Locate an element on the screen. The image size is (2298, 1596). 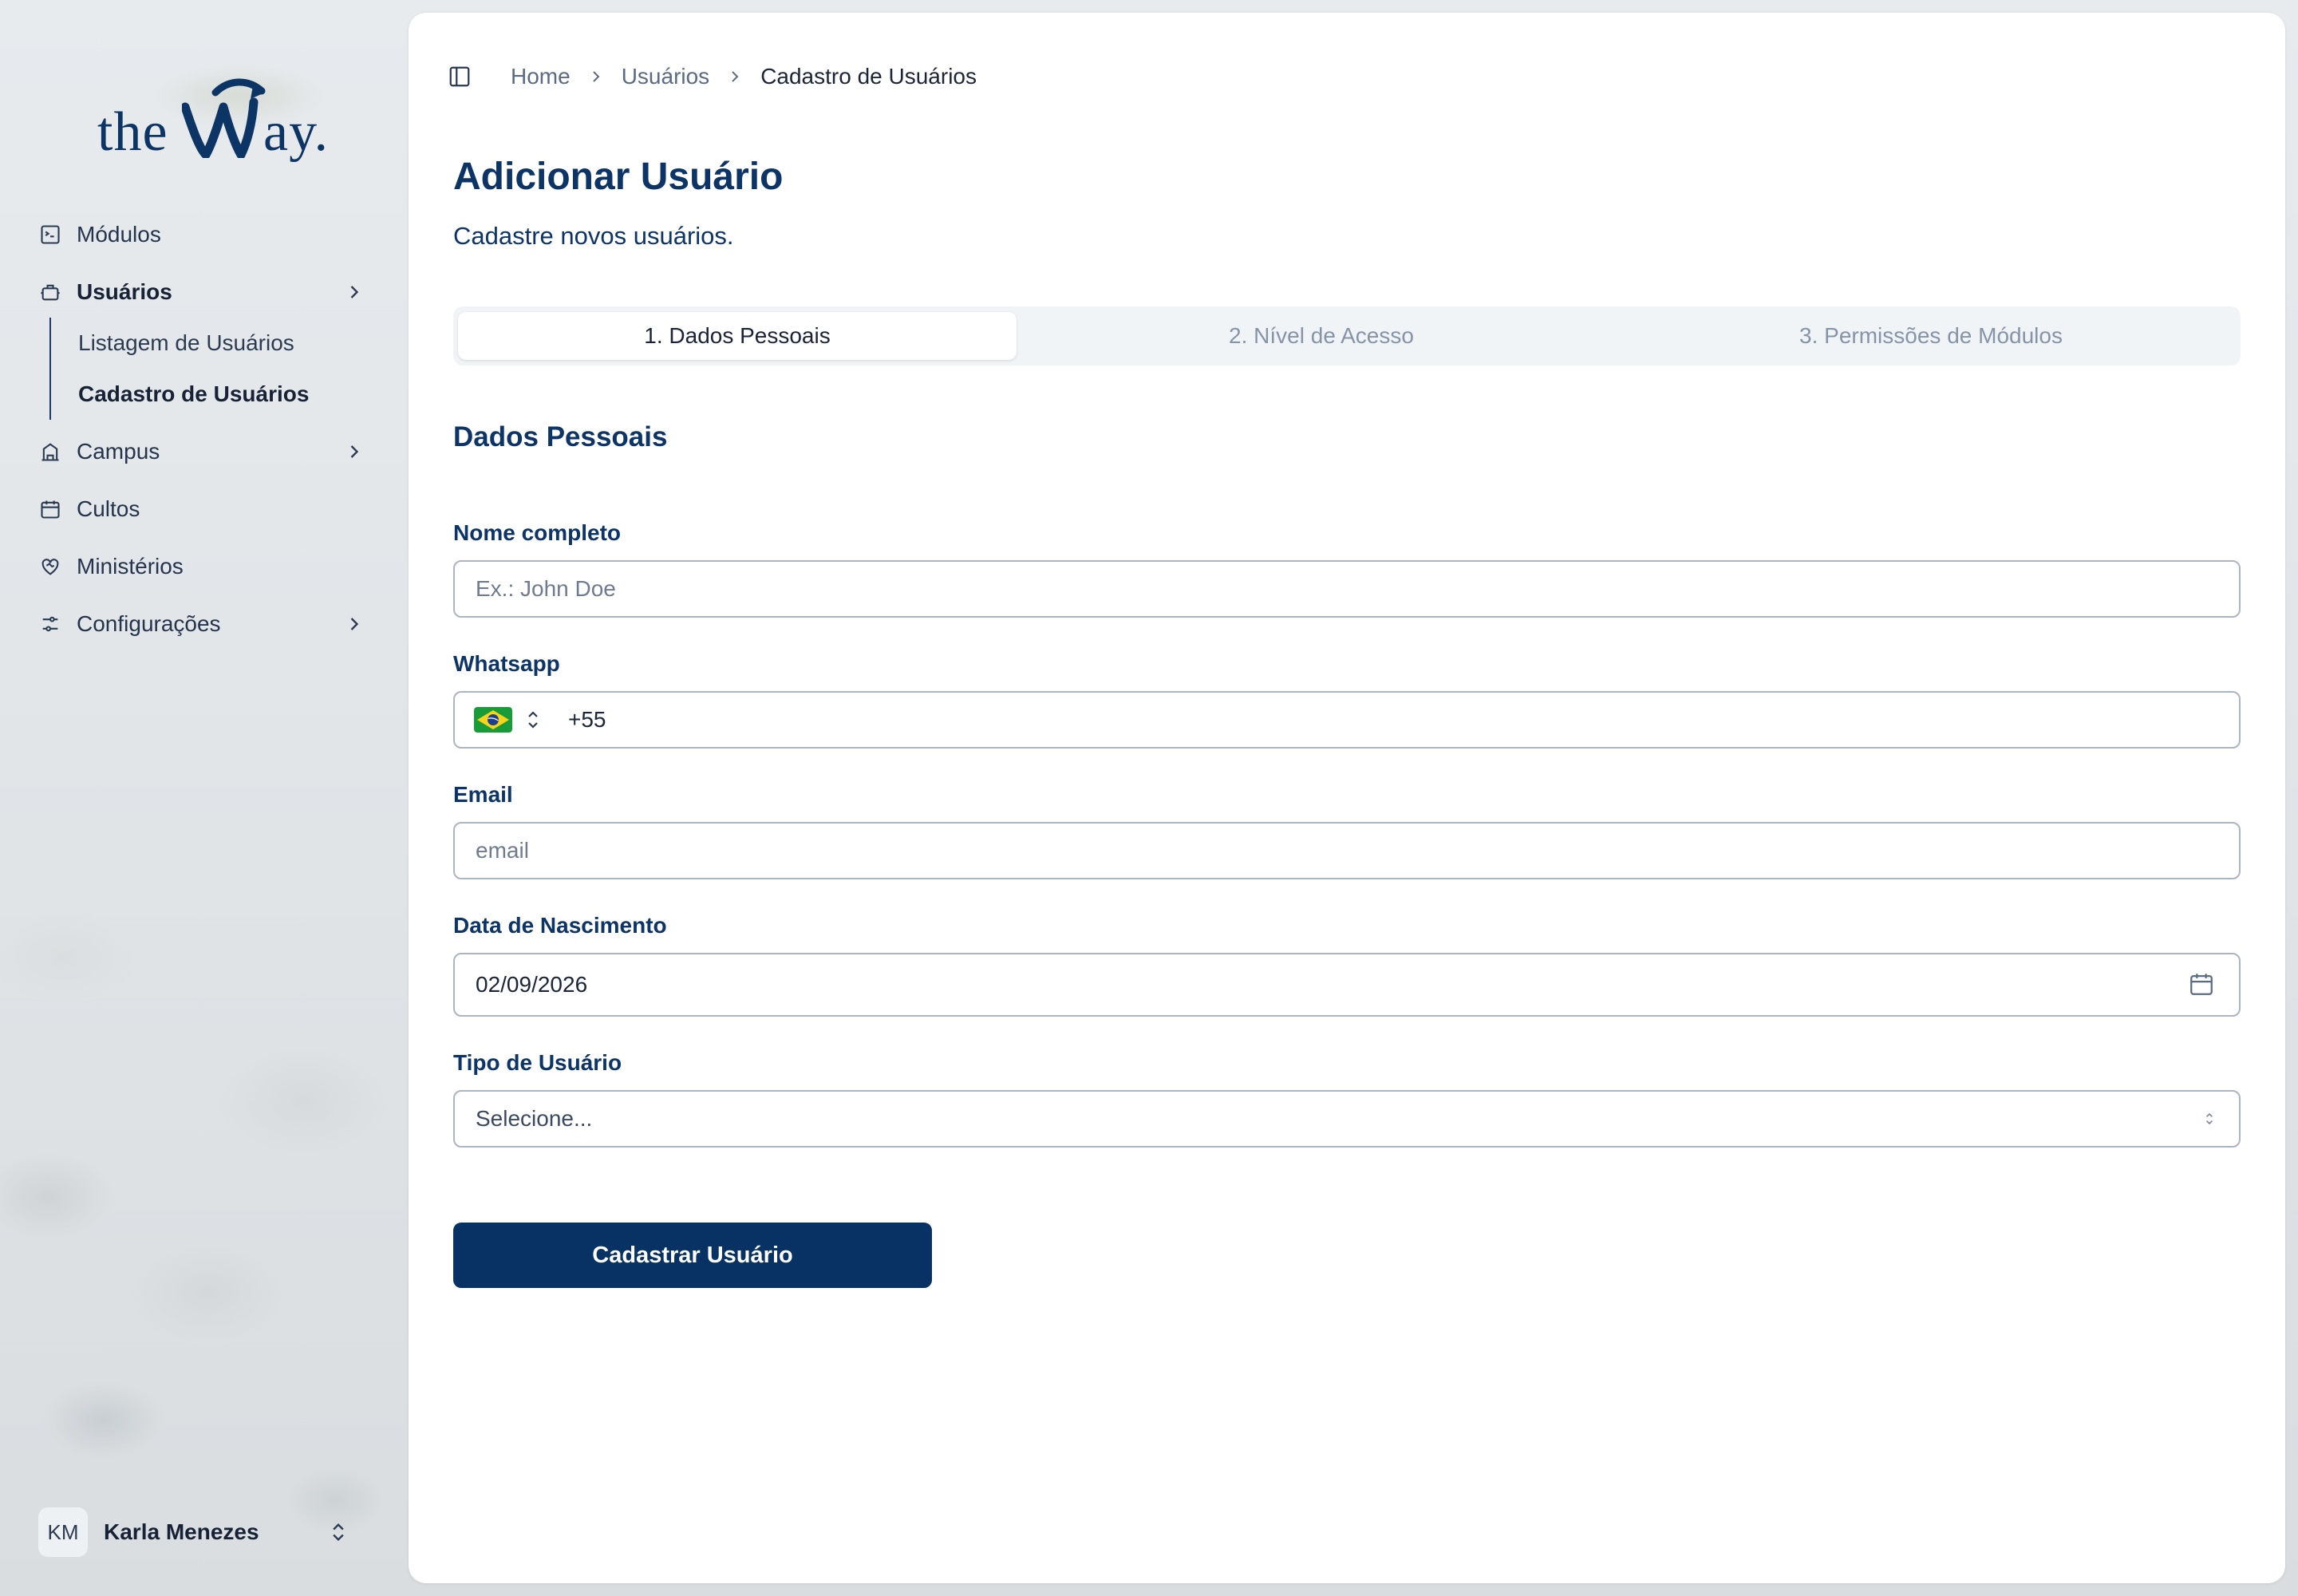
logo-text-the: the is located at coordinates (132, 132).